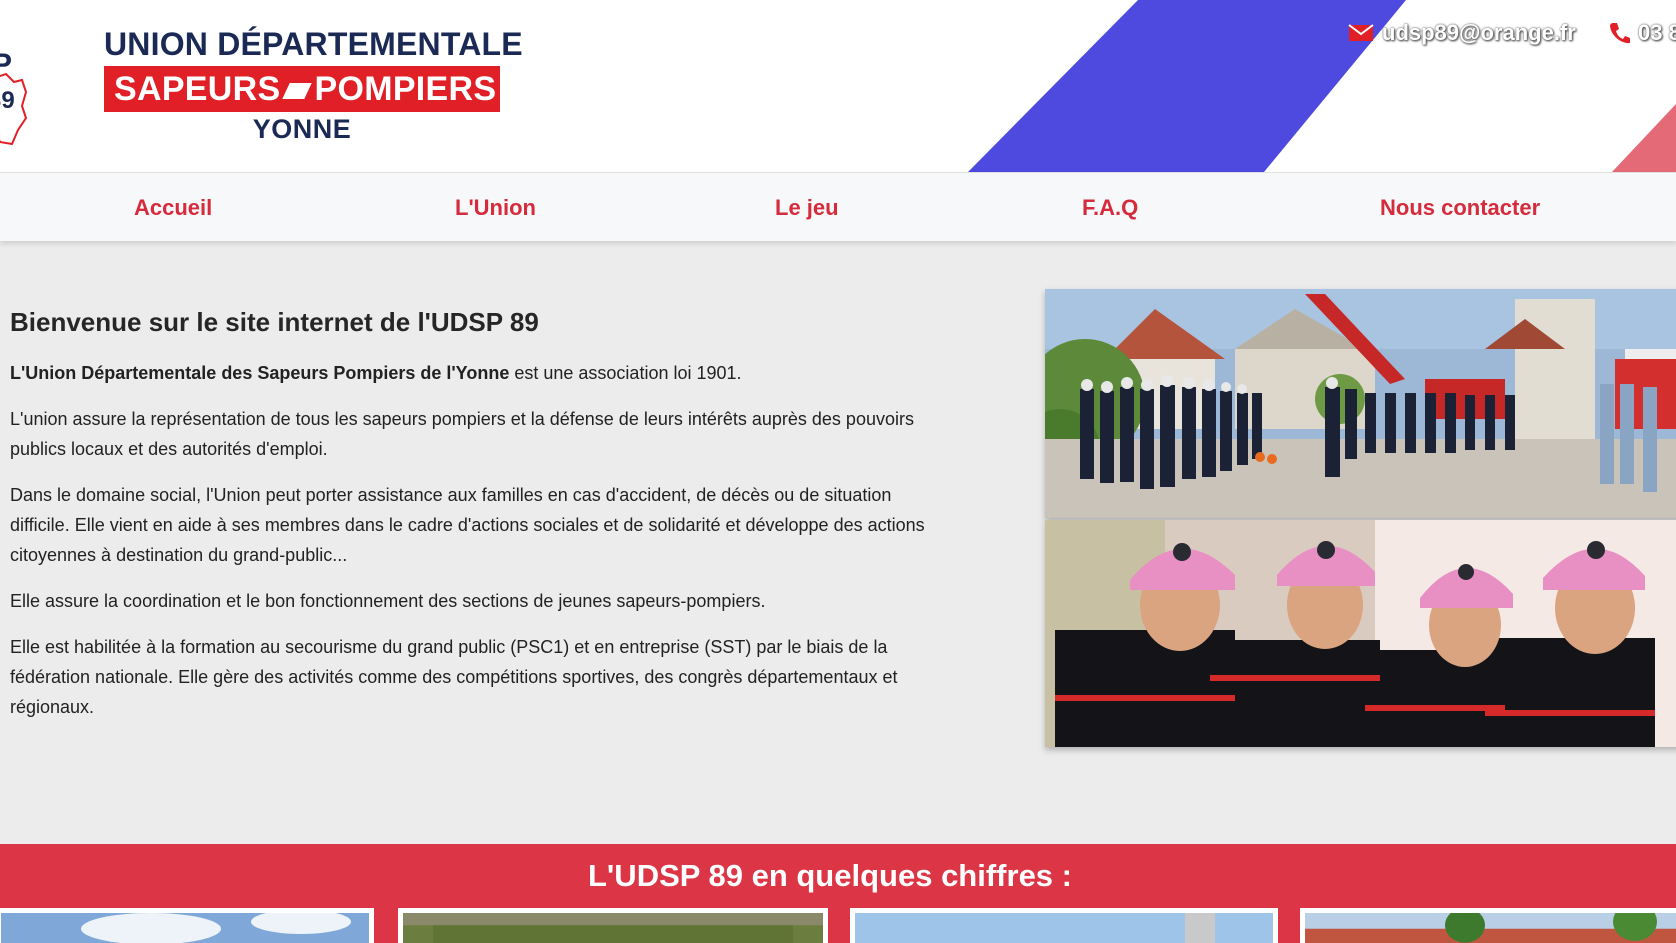 The height and width of the screenshot is (943, 1676). What do you see at coordinates (405, 89) in the screenshot?
I see `logo-word-pompiers: POMPIERS` at bounding box center [405, 89].